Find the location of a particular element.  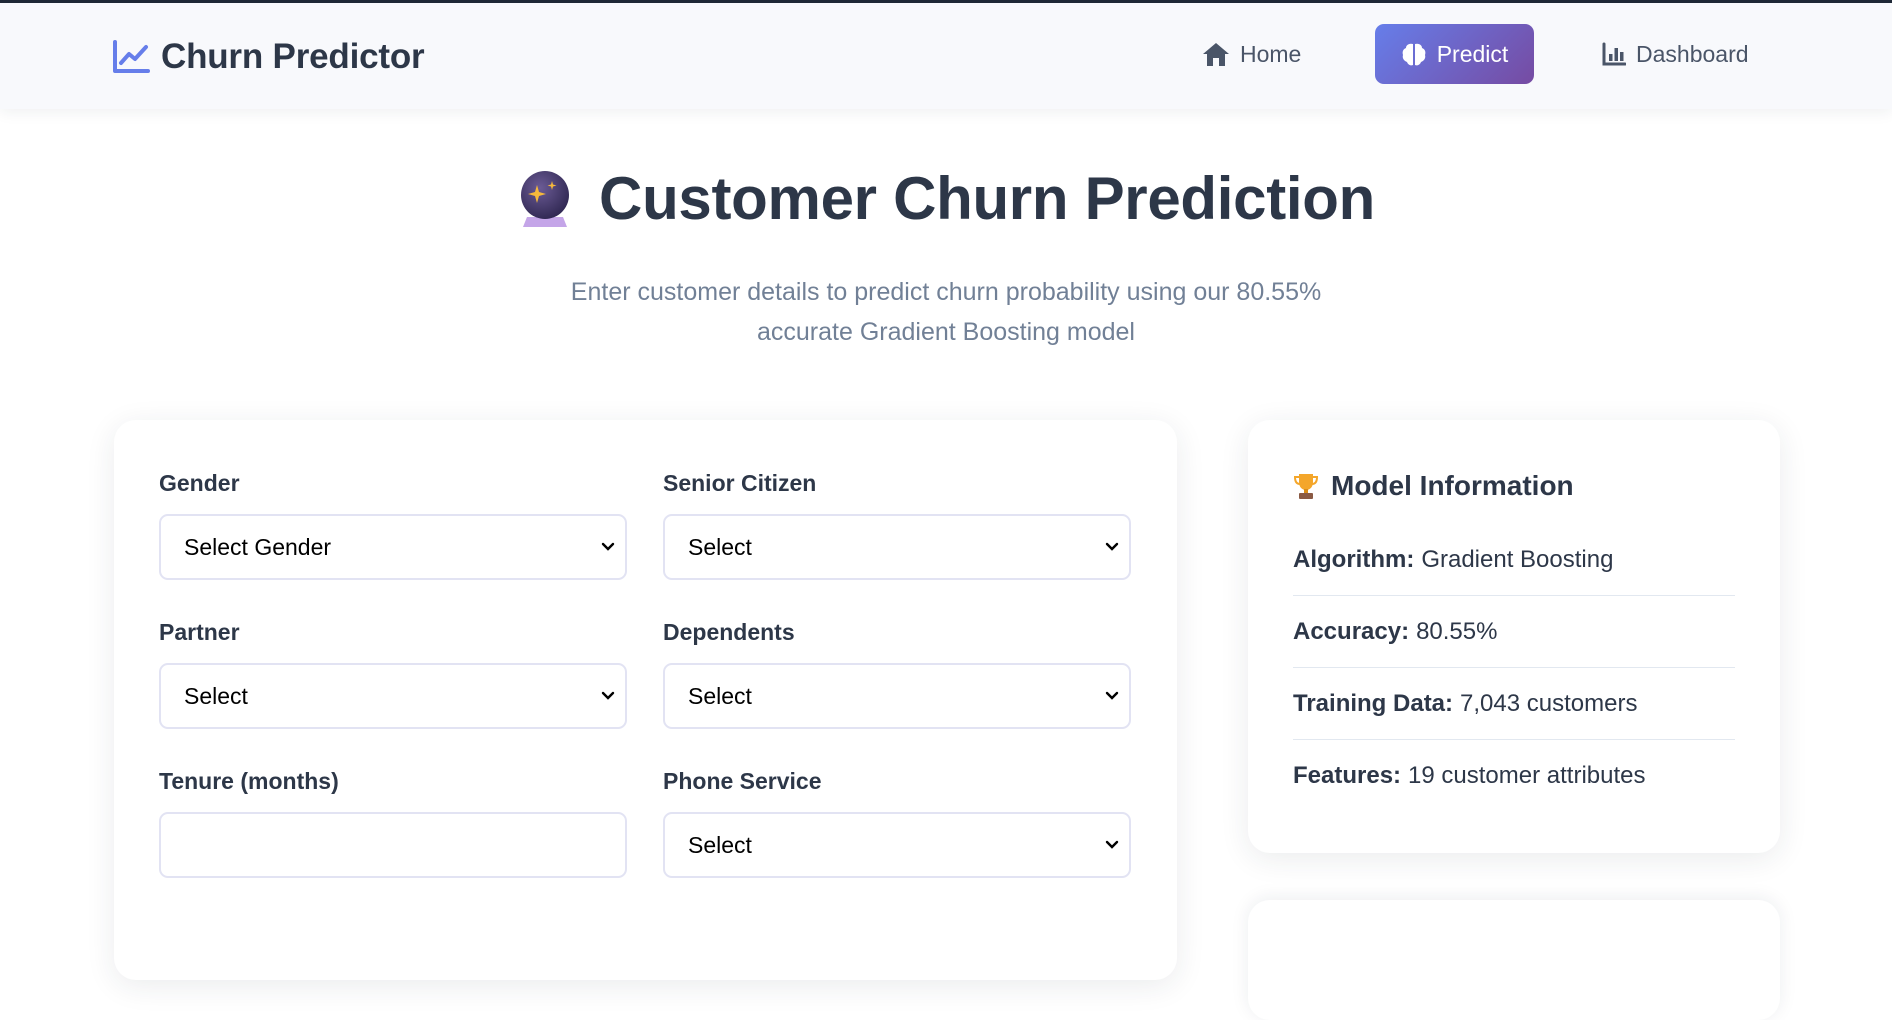

phone-service-select-value: Select is located at coordinates (720, 844).